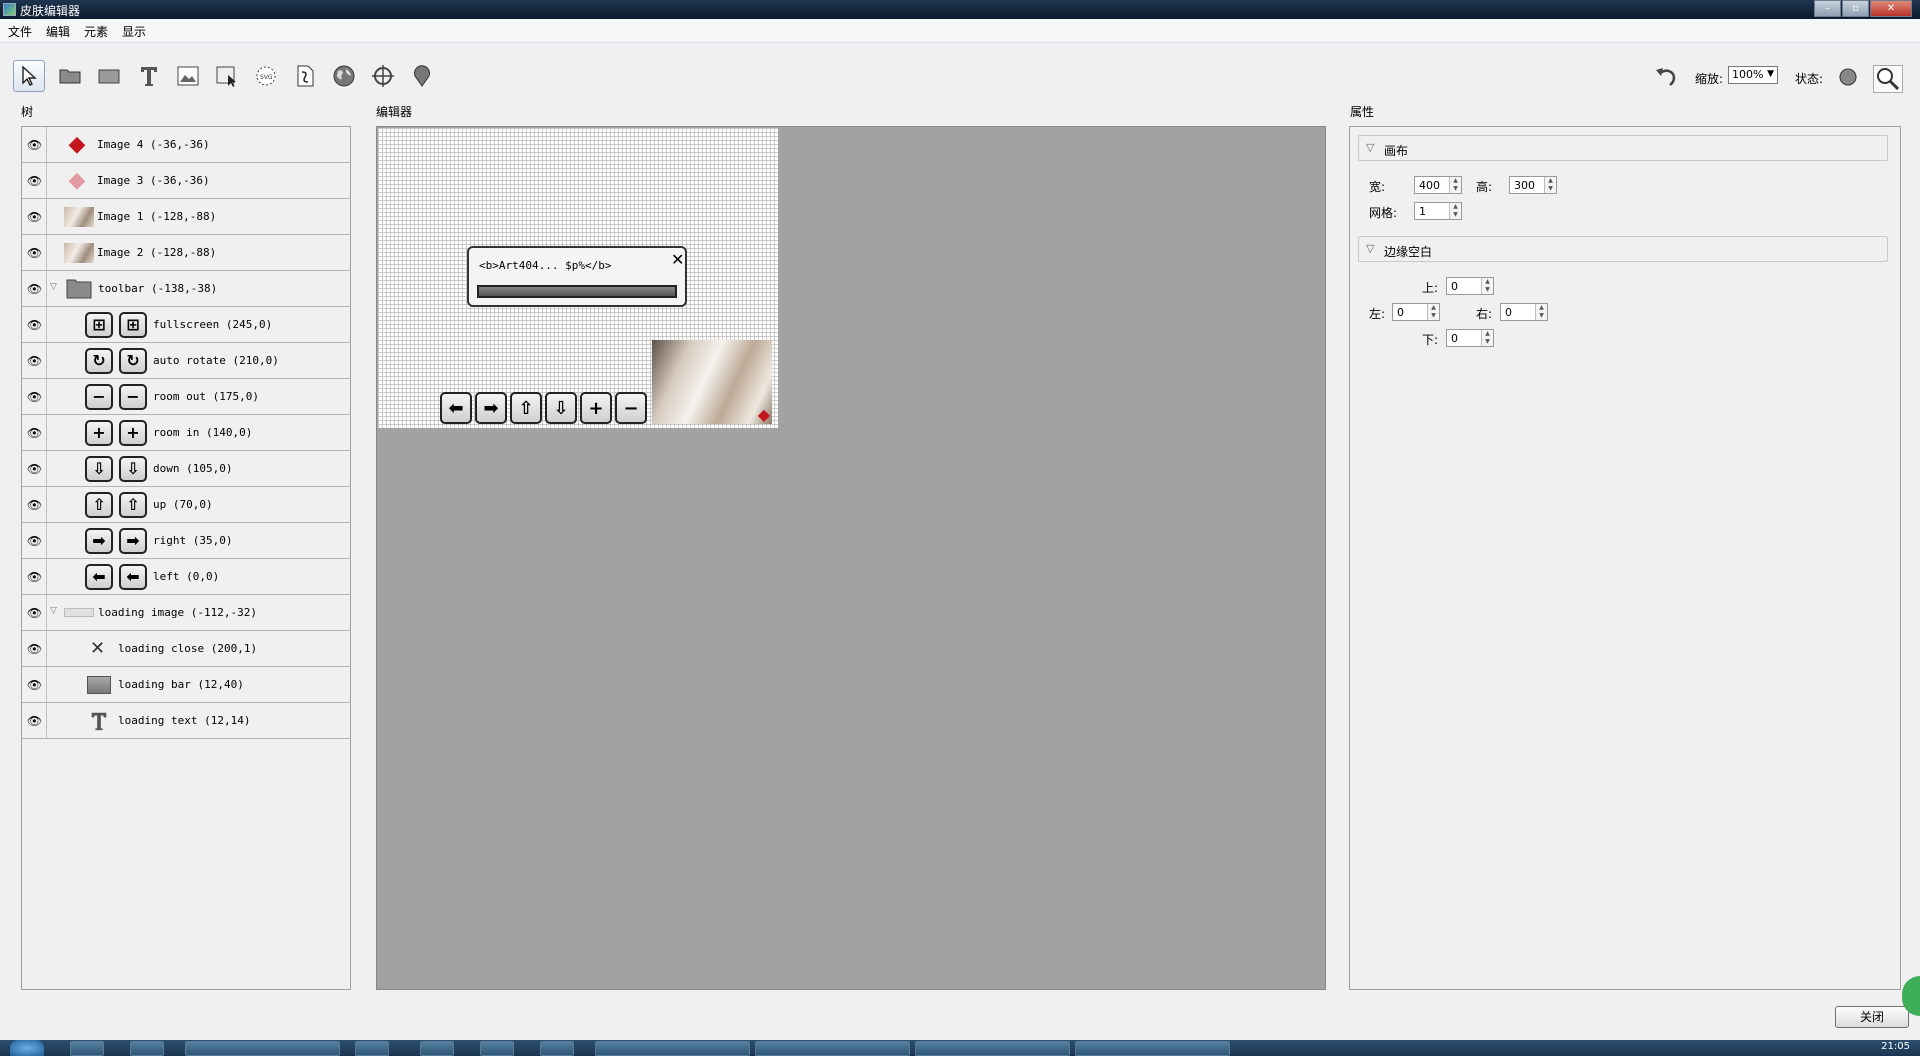  Describe the element at coordinates (1849, 78) in the screenshot. I see `state-button` at that location.